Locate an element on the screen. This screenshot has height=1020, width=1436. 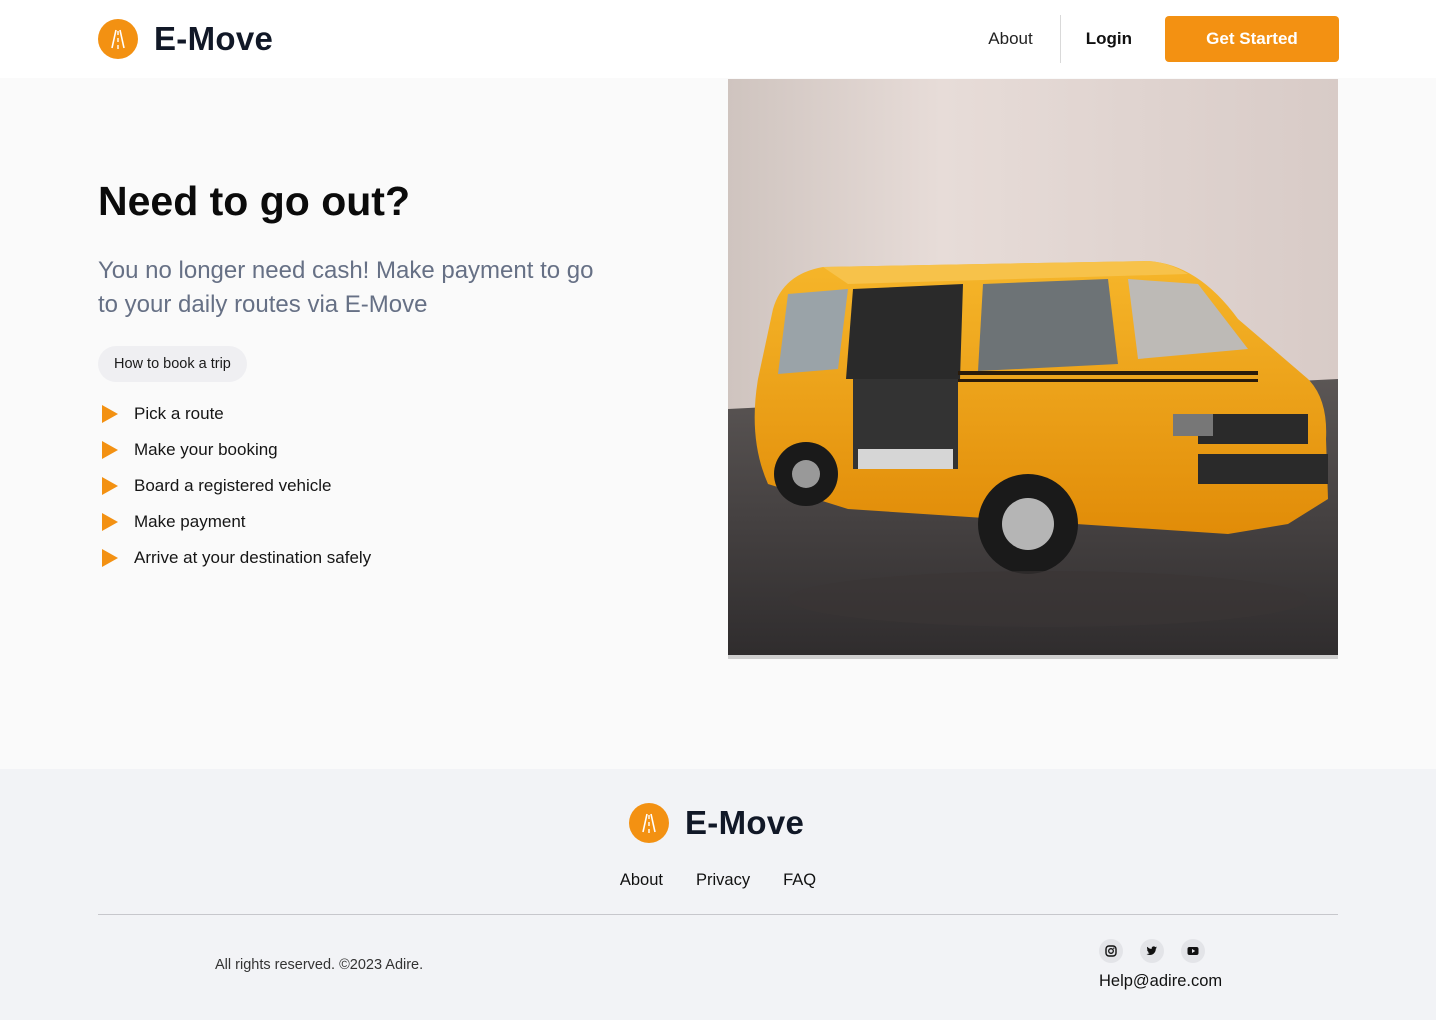
step-item: Make your booking is located at coordinates (236, 450).